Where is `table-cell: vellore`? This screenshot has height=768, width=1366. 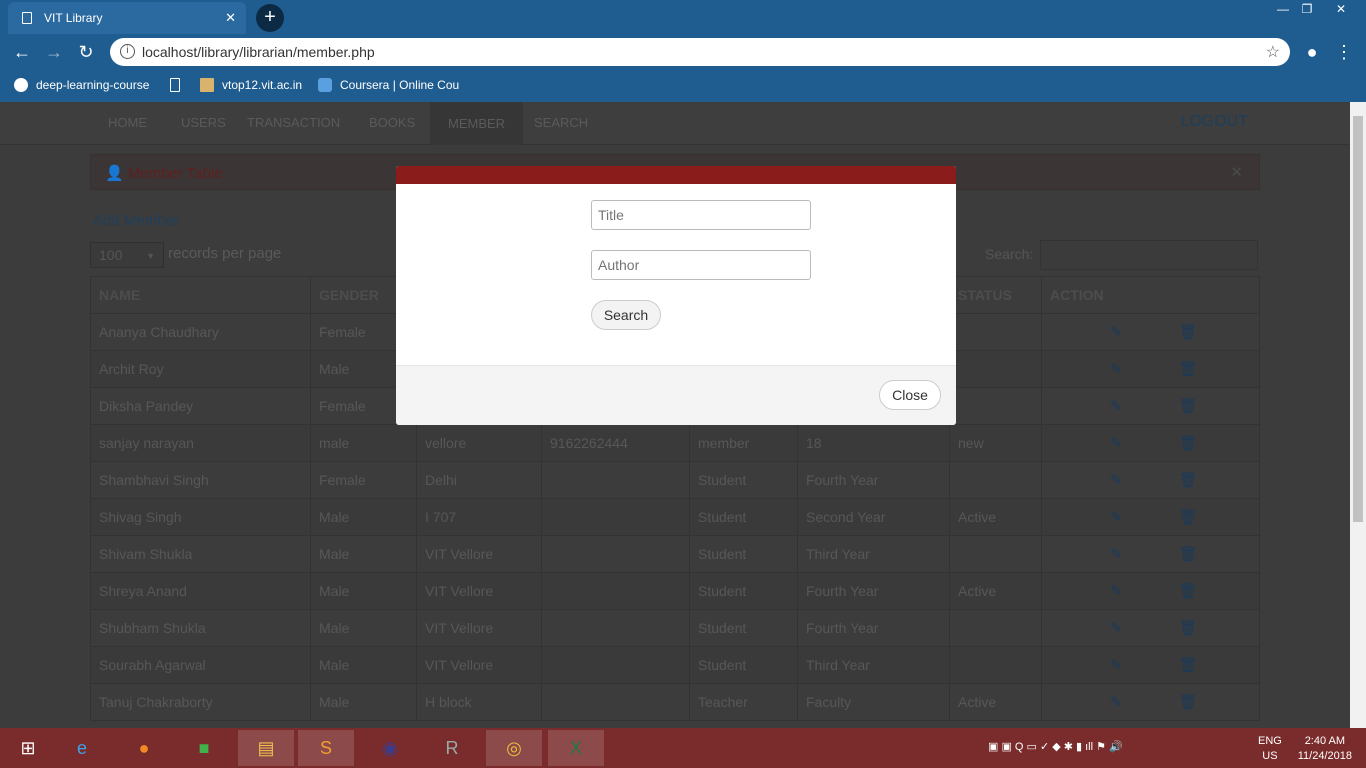 table-cell: vellore is located at coordinates (479, 443).